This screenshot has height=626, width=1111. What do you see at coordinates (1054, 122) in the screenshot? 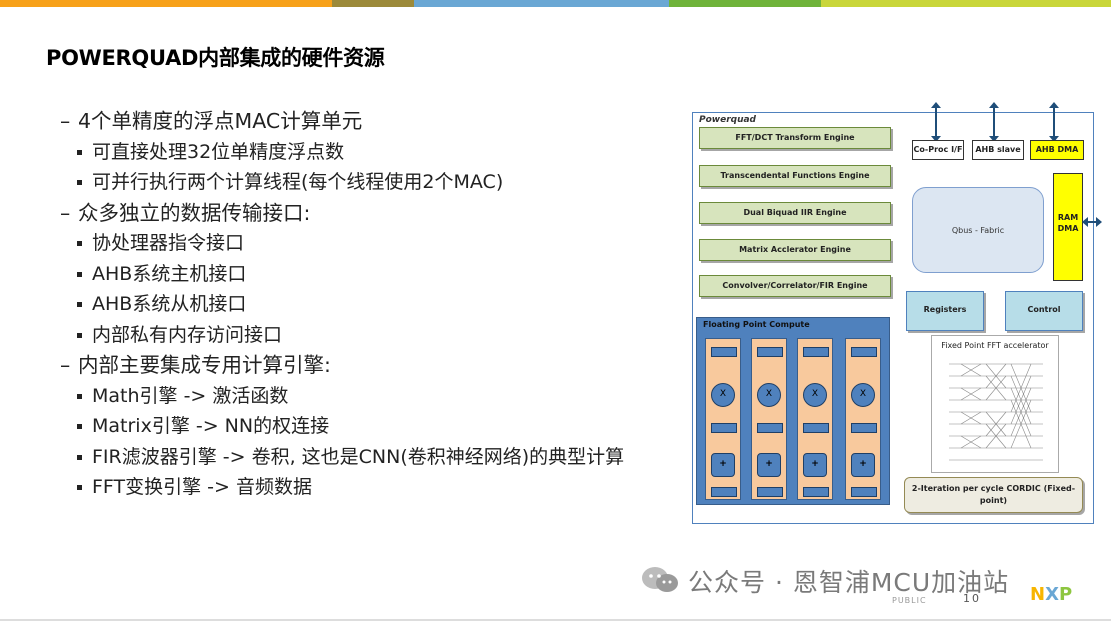
I see `ahb-dma-arrow` at bounding box center [1054, 122].